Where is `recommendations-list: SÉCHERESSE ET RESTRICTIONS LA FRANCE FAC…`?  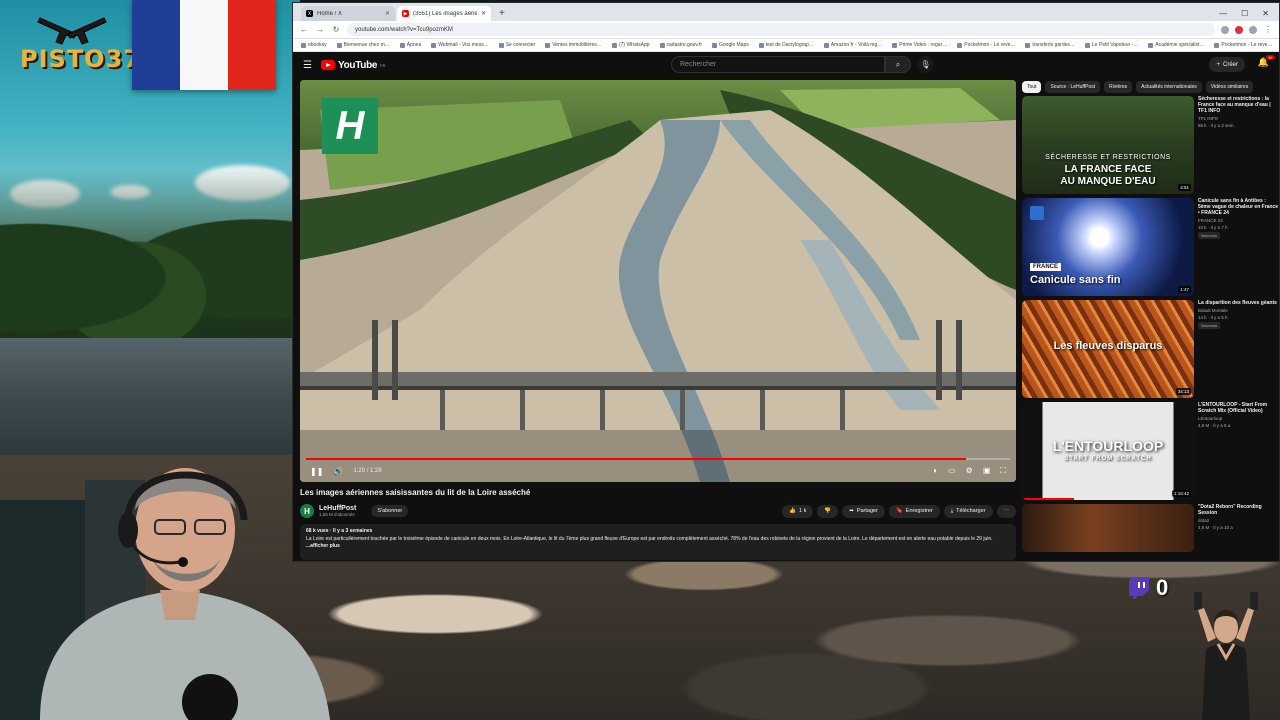
recommendations-list: SÉCHERESSE ET RESTRICTIONS LA FRANCE FAC… is located at coordinates (1151, 325).